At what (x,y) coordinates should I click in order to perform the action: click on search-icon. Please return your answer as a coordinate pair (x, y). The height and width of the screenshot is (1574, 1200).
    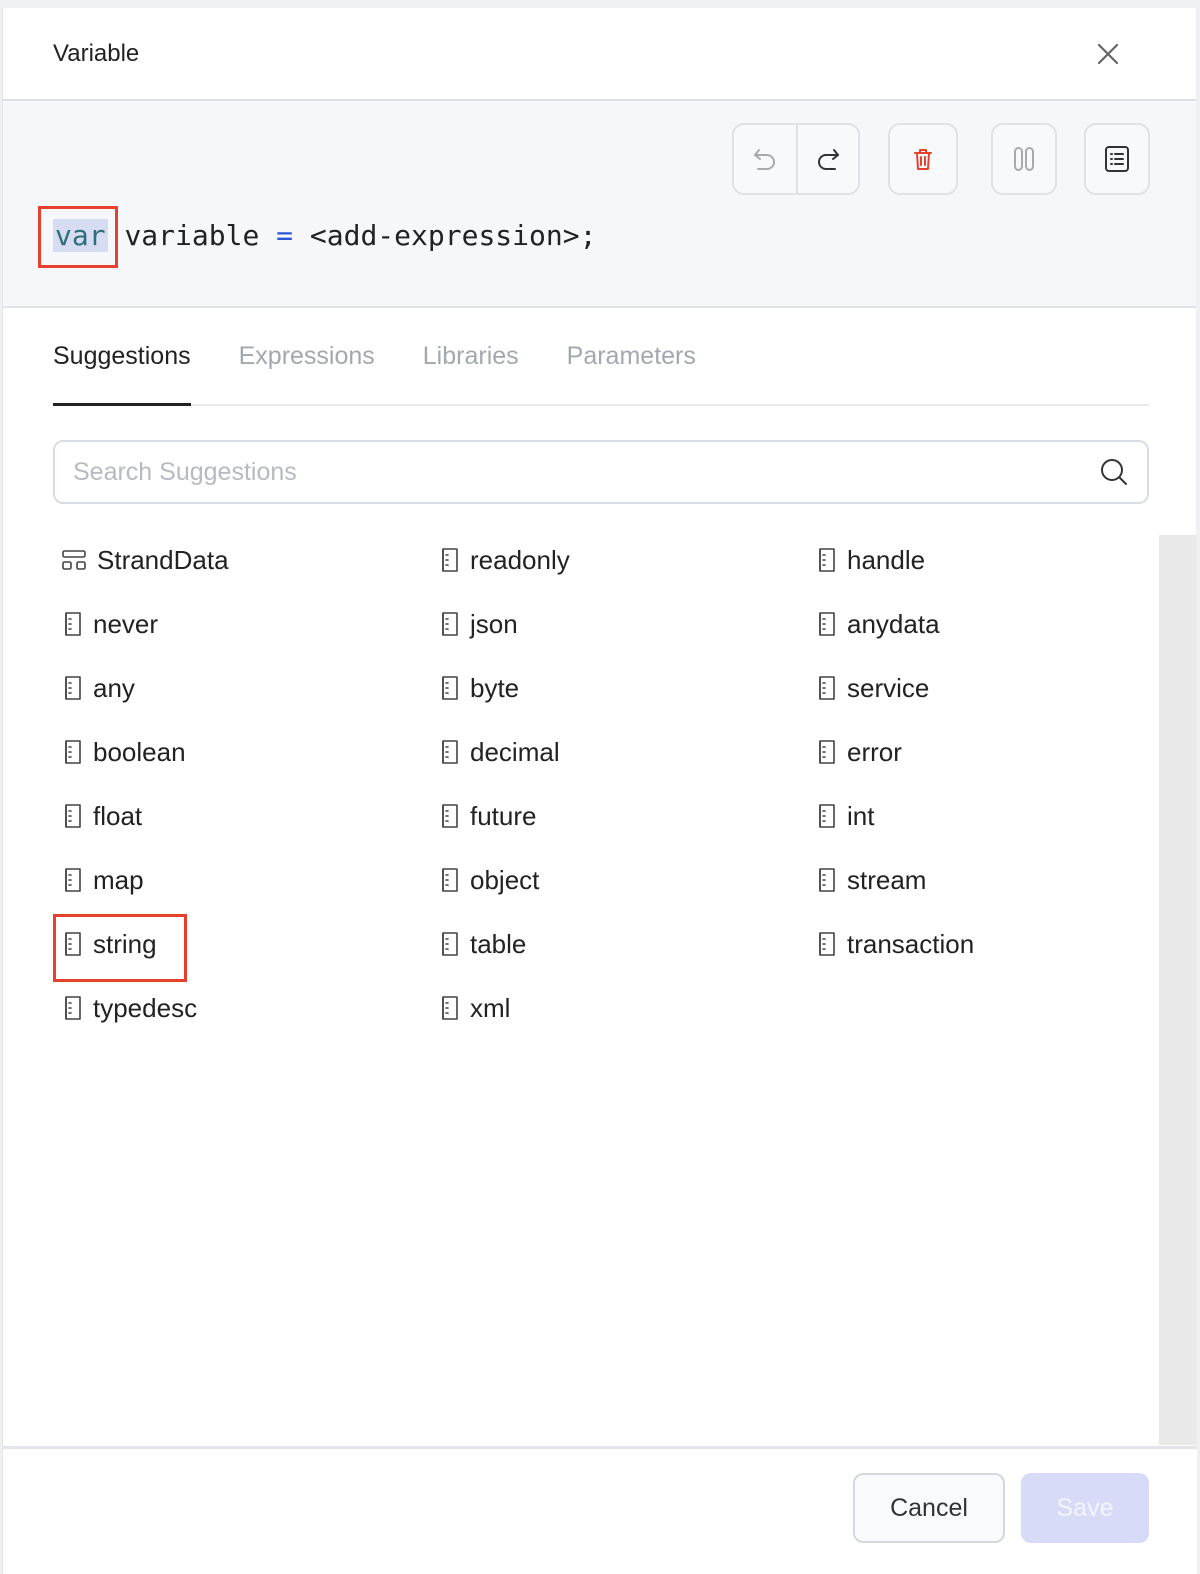
    Looking at the image, I should click on (1114, 472).